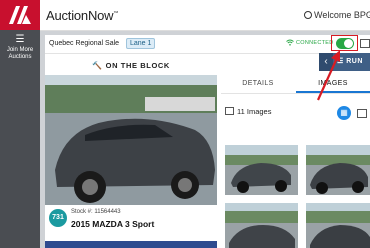  Describe the element at coordinates (207, 44) in the screenshot. I see `sale-bar: Quebec Regional Sale Lane 1 CONNECTED` at that location.